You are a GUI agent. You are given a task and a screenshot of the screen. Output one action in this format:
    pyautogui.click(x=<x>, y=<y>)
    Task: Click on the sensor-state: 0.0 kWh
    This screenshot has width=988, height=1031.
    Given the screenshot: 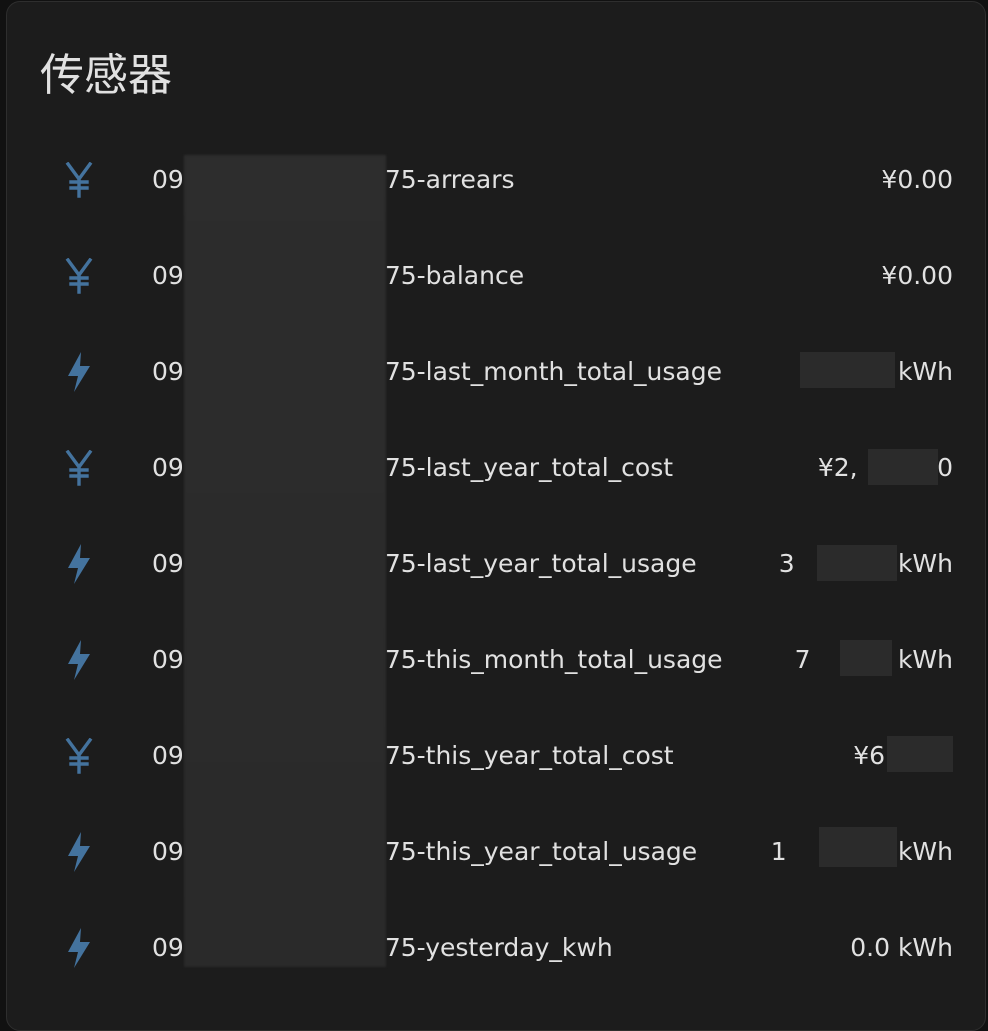 What is the action you would take?
    pyautogui.click(x=901, y=947)
    